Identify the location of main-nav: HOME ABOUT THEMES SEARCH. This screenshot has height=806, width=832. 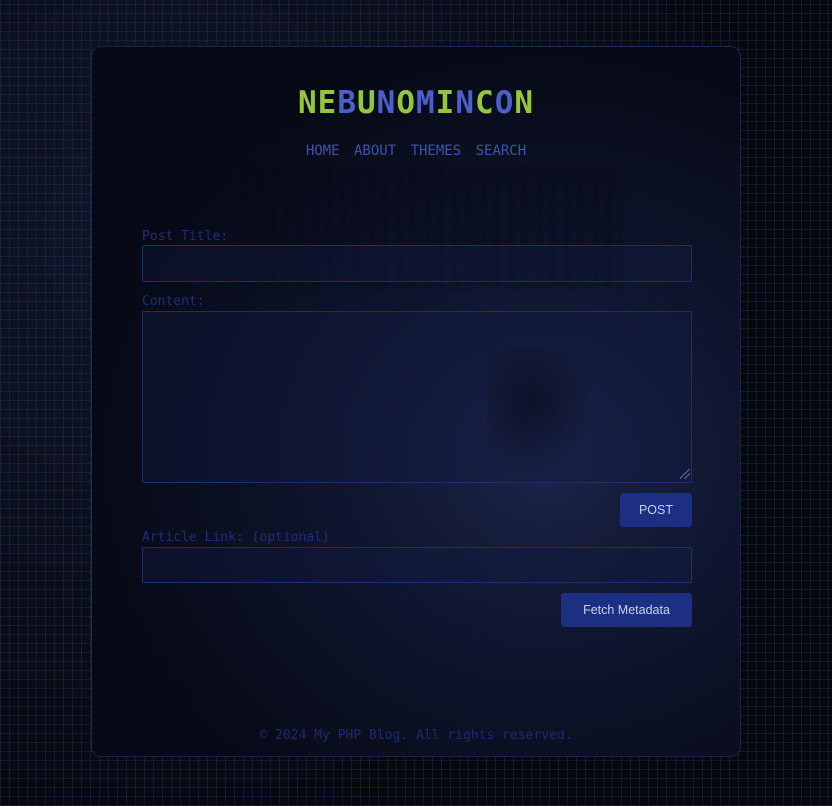
(416, 151).